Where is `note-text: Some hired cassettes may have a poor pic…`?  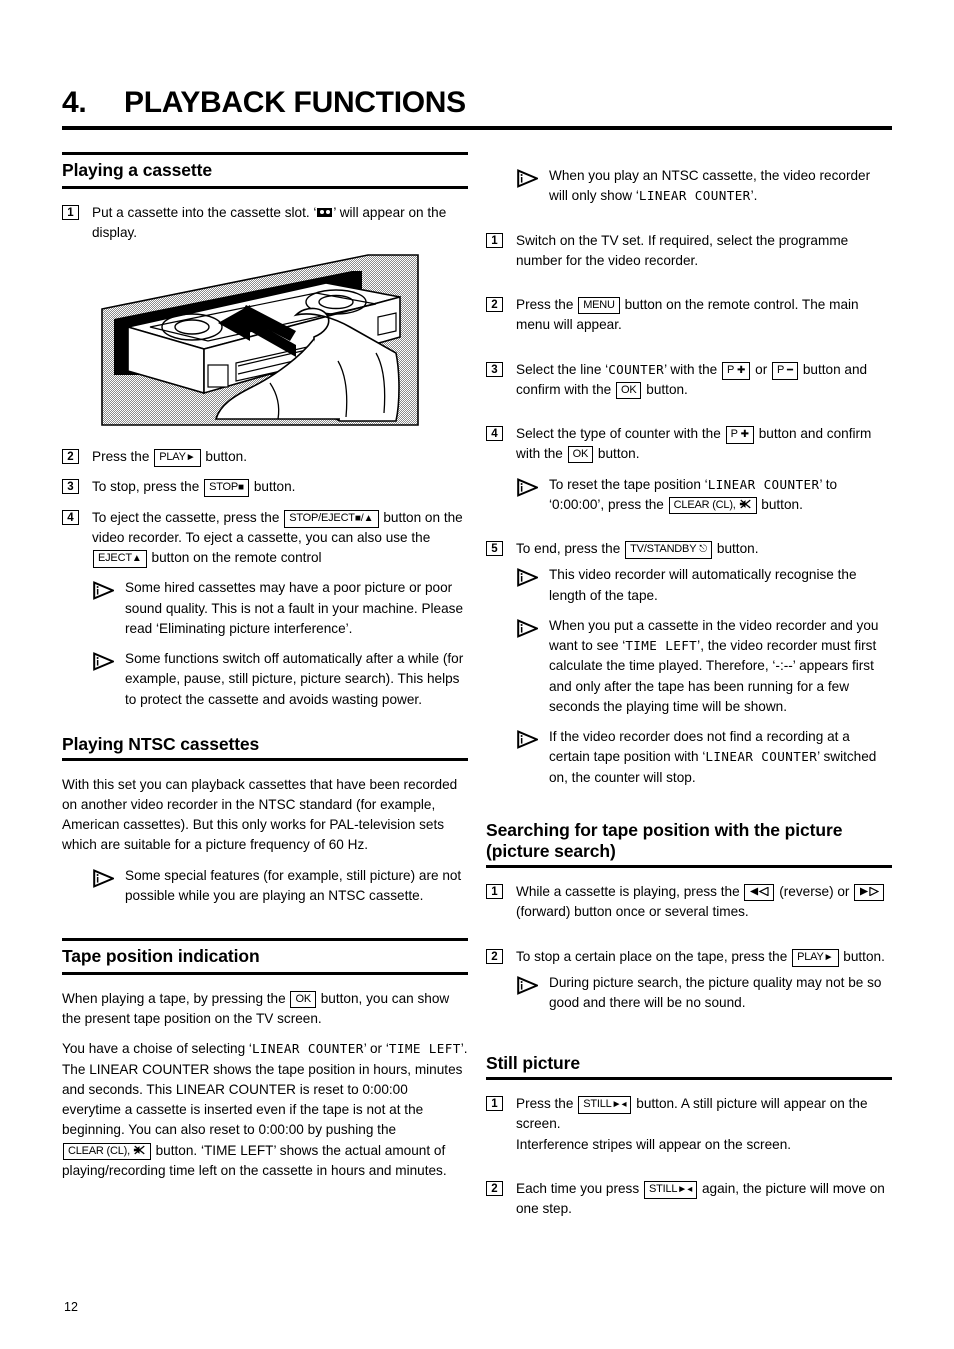 note-text: Some hired cassettes may have a poor pic… is located at coordinates (294, 608).